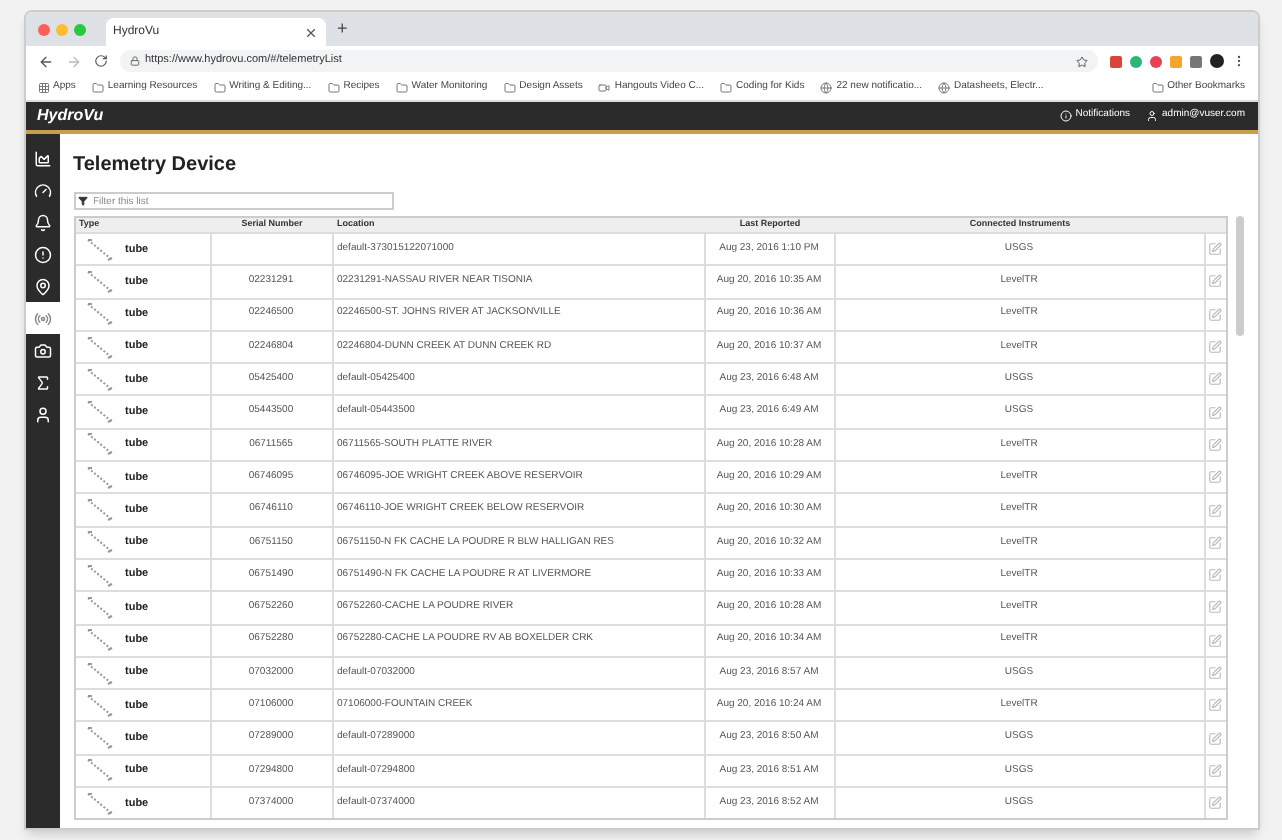  Describe the element at coordinates (82, 201) in the screenshot. I see `filter-icon` at that location.